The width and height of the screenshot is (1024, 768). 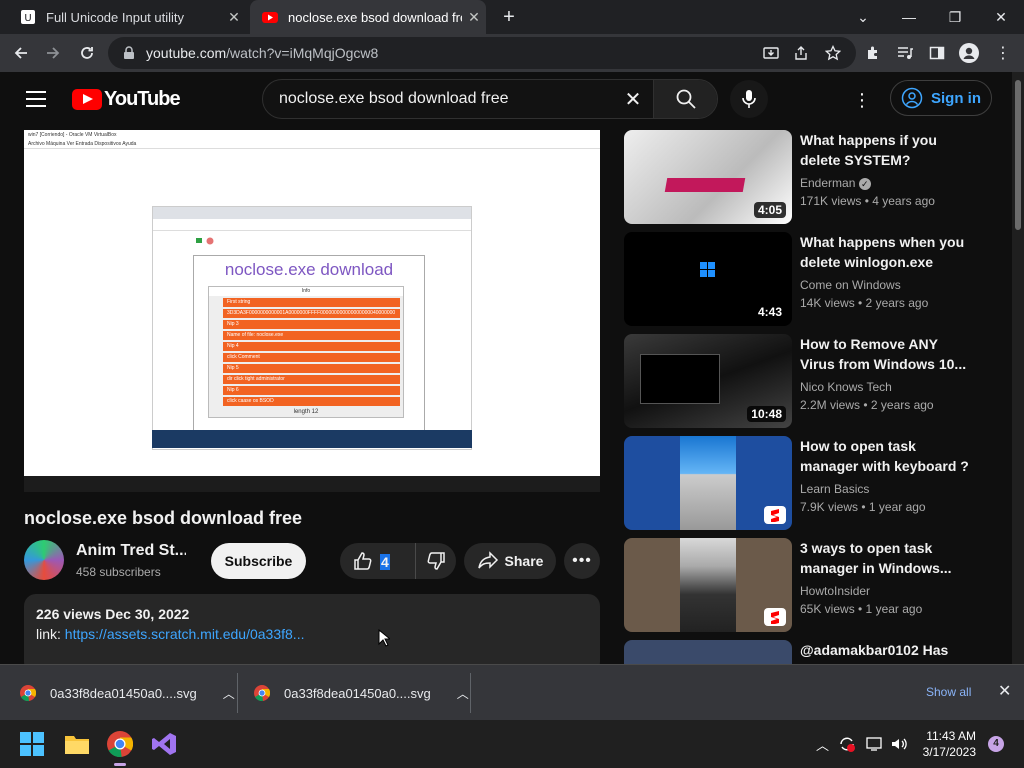 I want to click on subscribe-button: Subscribe, so click(x=258, y=561).